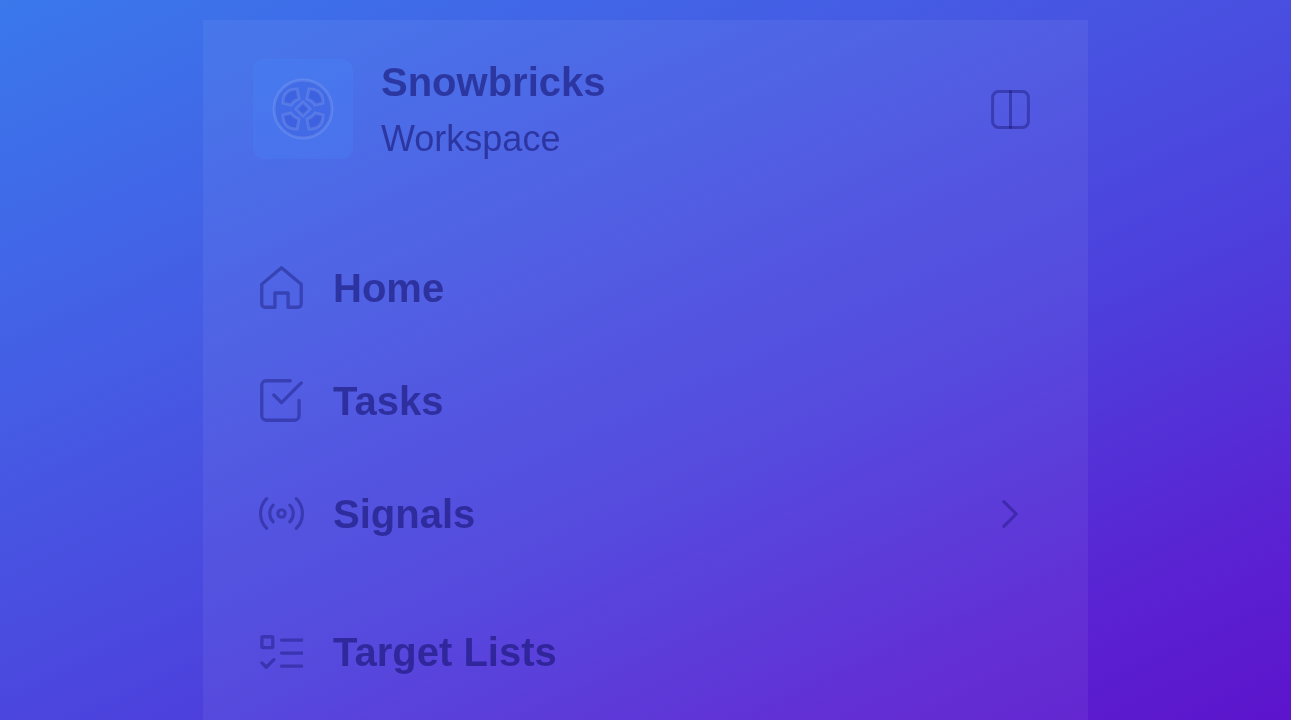  I want to click on nav-item: Target Lists, so click(637, 652).